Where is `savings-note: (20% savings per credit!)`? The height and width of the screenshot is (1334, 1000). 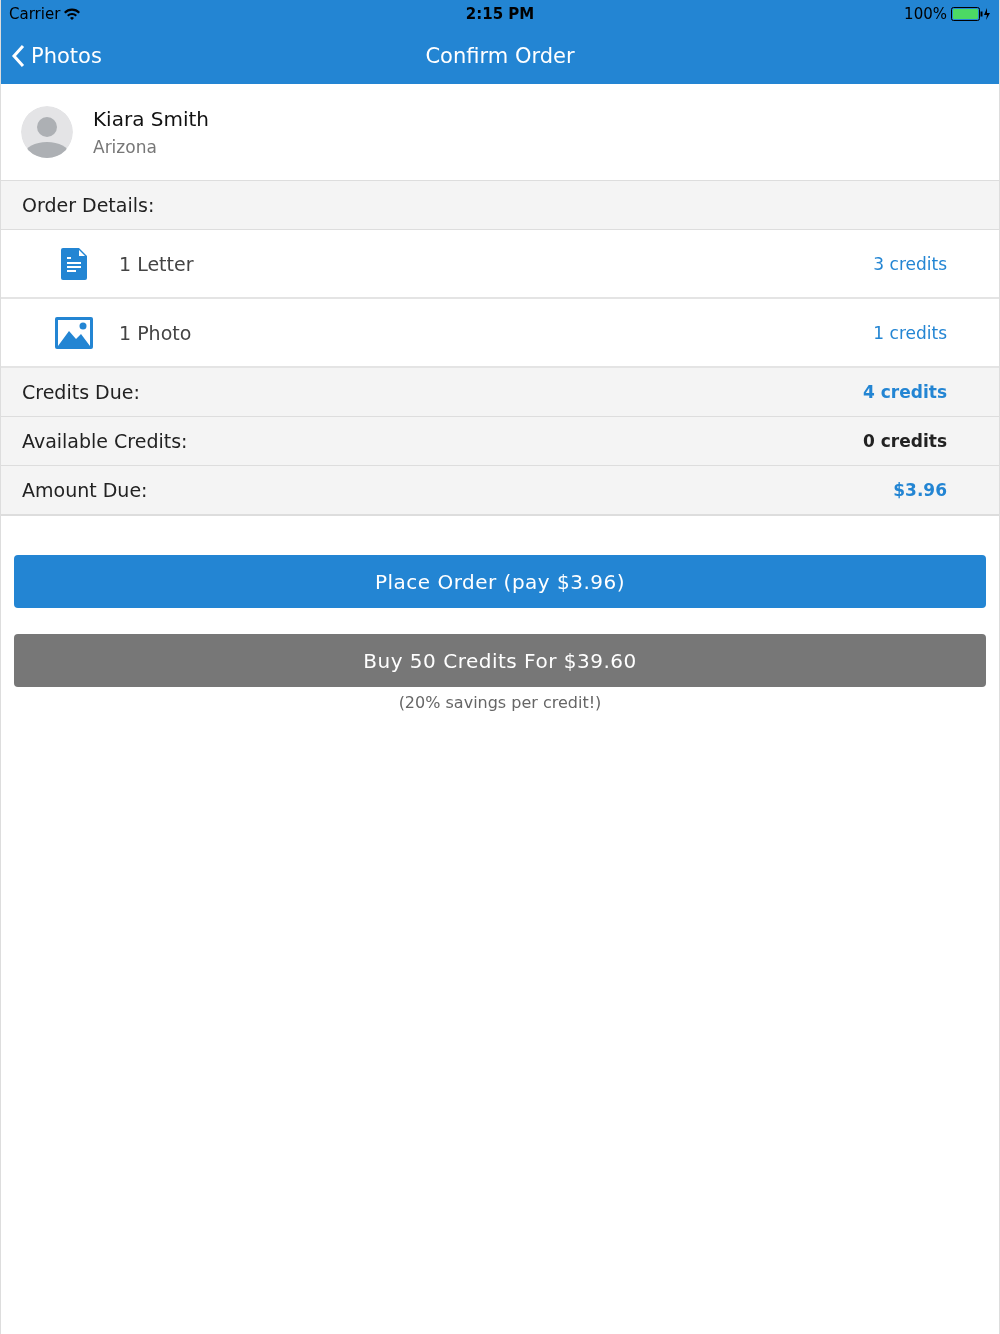 savings-note: (20% savings per credit!) is located at coordinates (500, 702).